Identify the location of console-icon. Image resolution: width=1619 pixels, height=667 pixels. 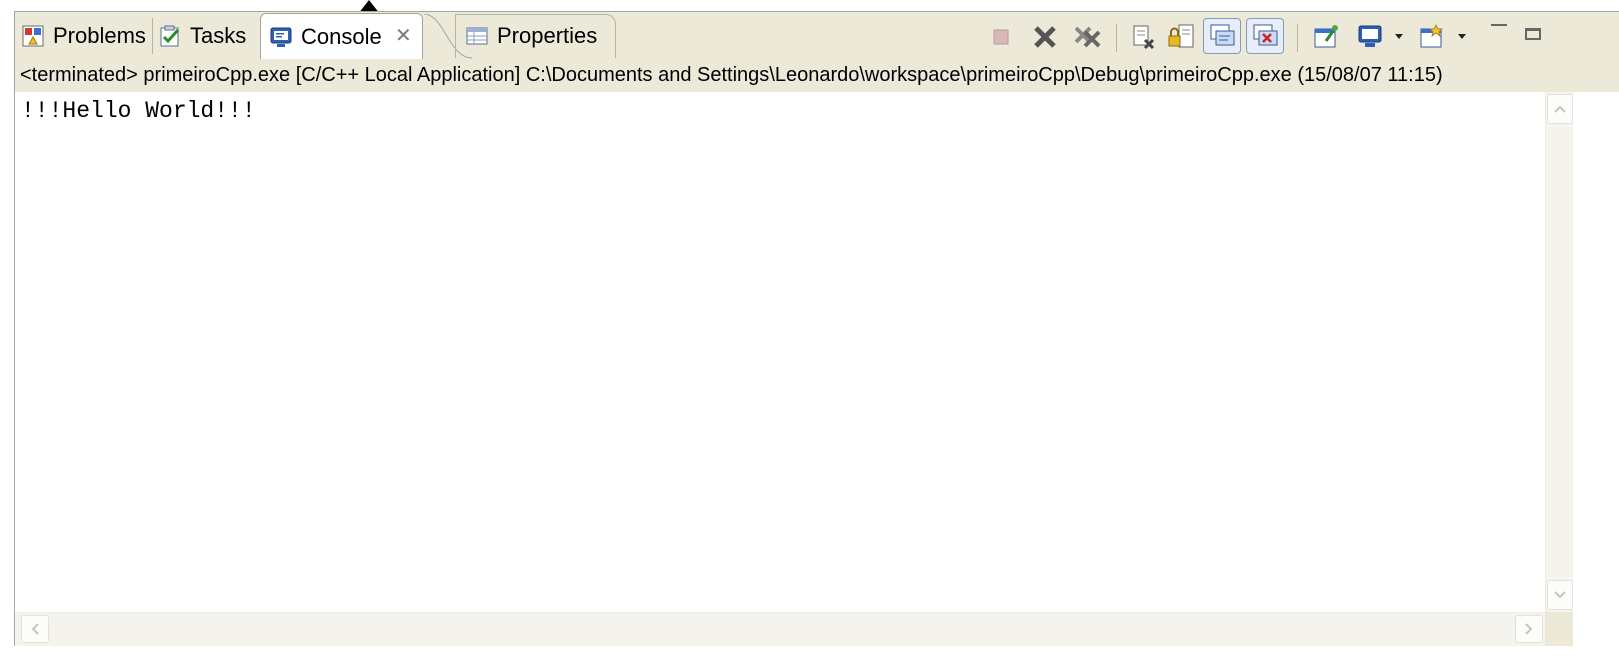
(281, 37).